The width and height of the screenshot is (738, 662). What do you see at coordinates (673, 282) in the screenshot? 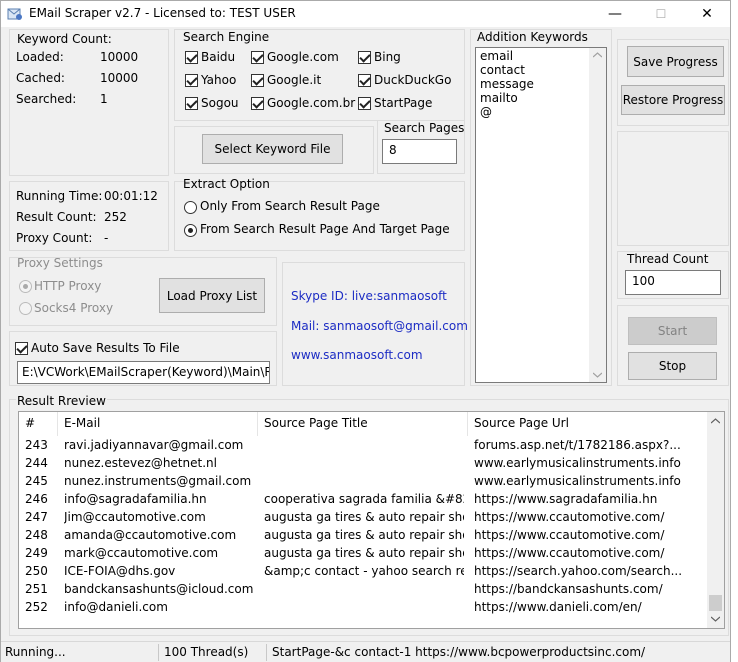
I see `thread-count-input: 100` at bounding box center [673, 282].